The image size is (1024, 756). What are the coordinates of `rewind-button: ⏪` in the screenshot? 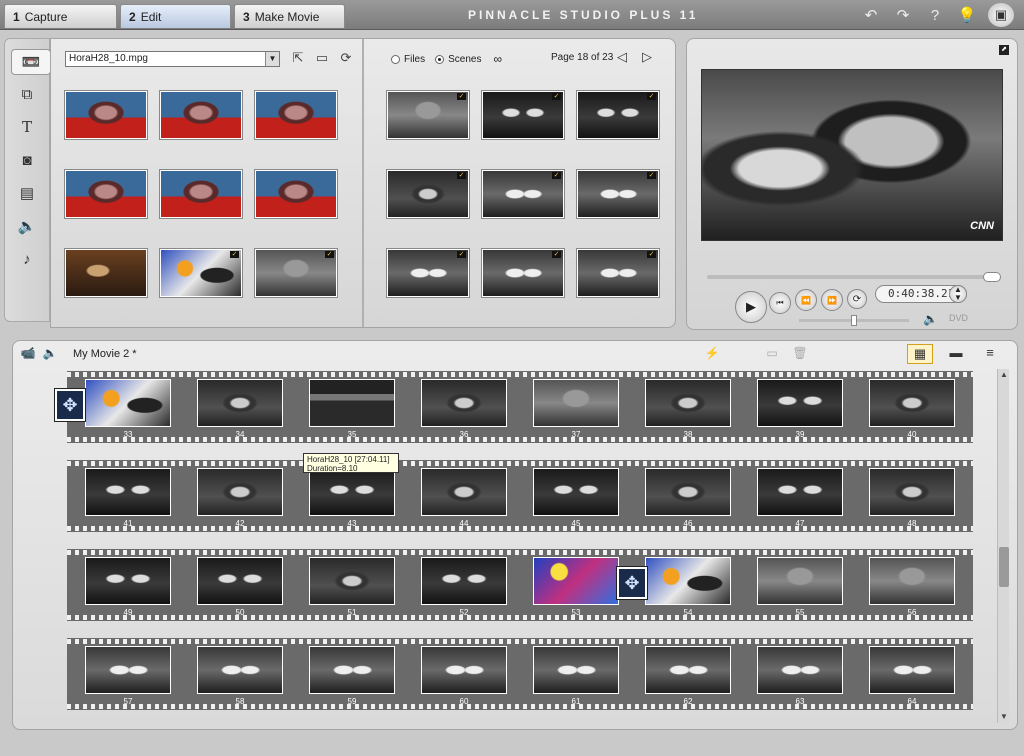 It's located at (806, 300).